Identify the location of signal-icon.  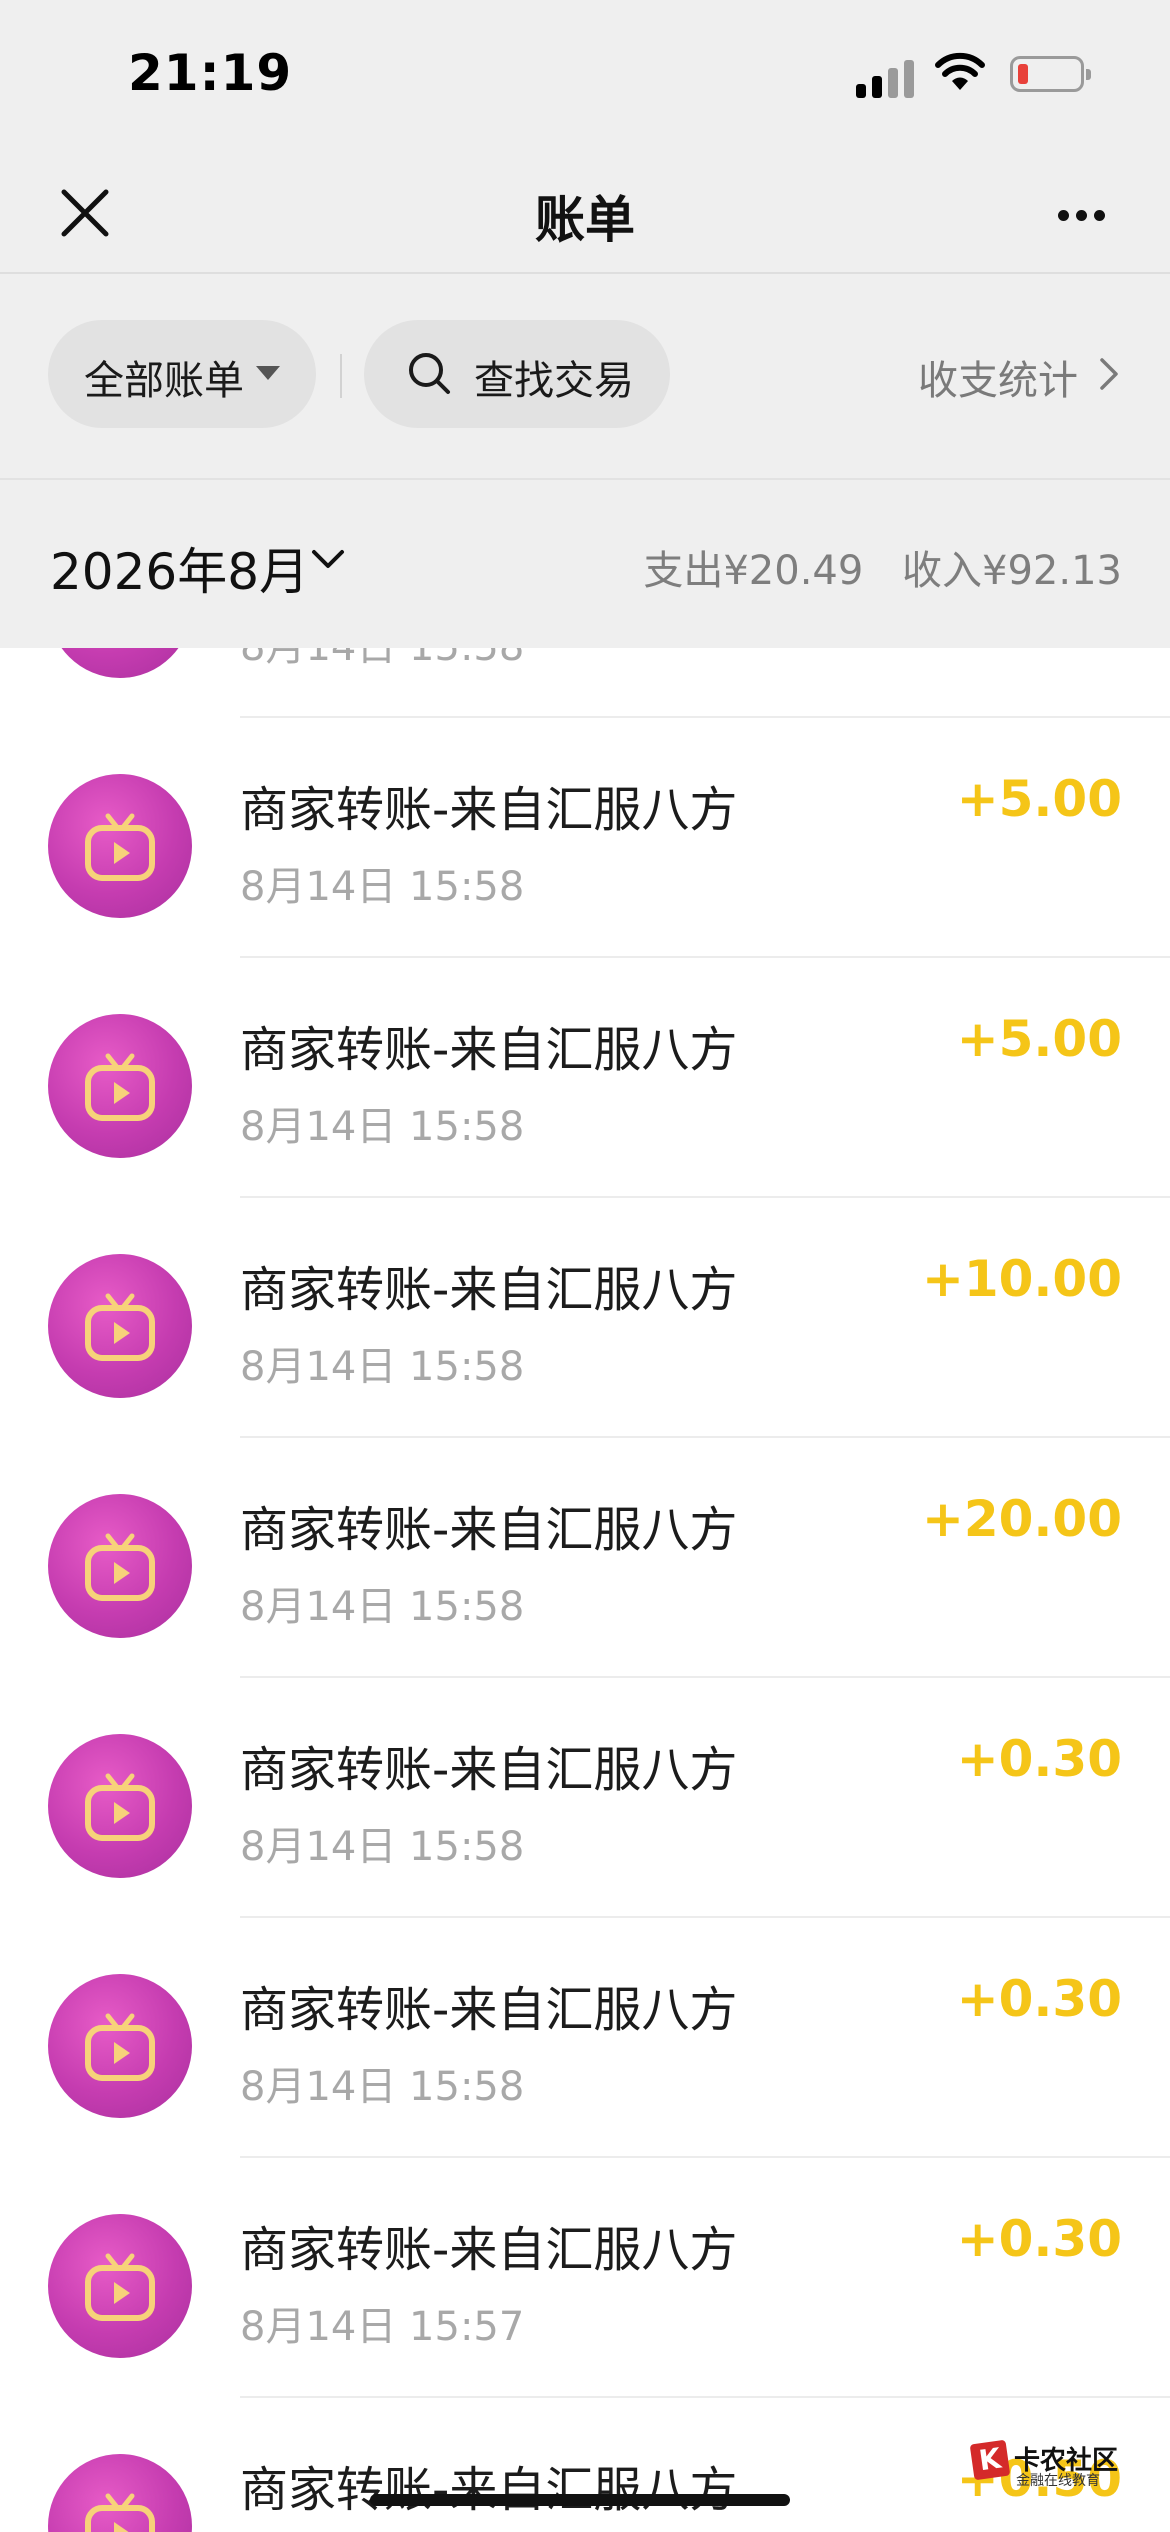
(886, 78).